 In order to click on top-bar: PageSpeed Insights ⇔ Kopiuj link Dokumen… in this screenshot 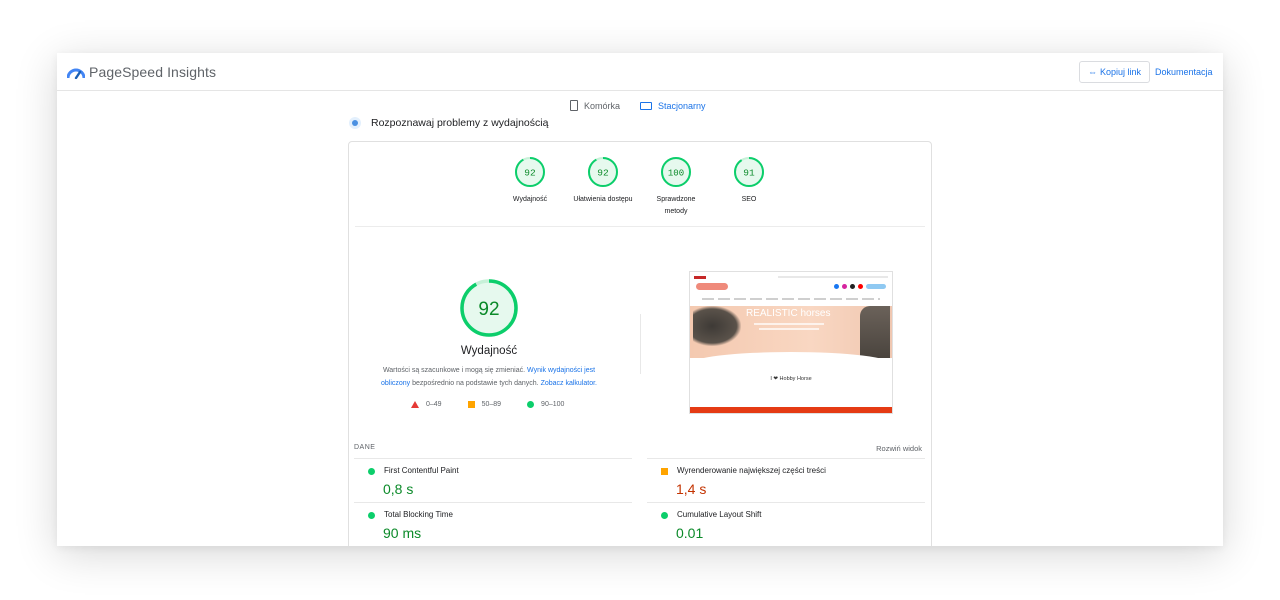, I will do `click(640, 72)`.